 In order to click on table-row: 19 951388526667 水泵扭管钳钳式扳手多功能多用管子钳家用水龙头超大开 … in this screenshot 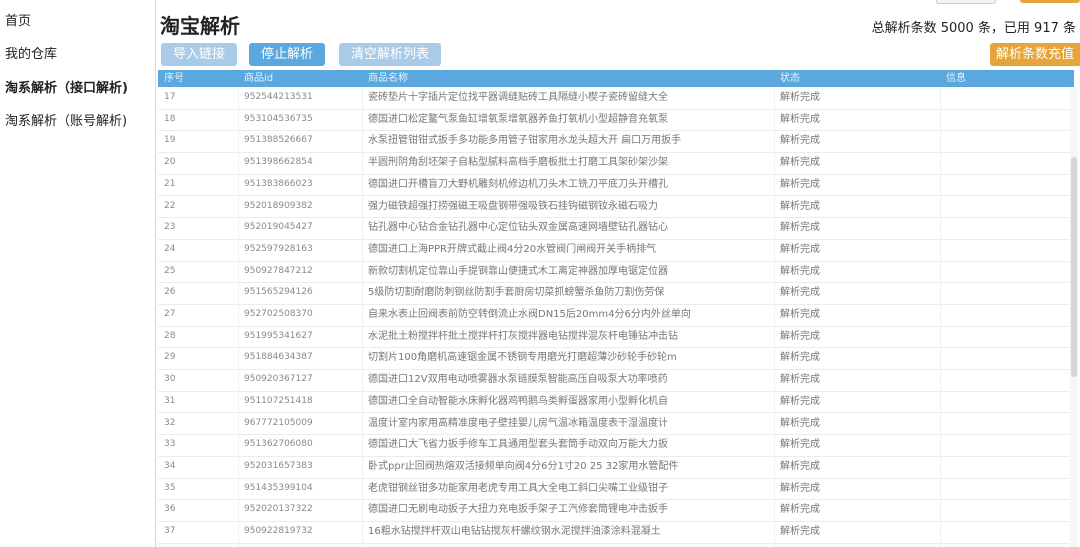, I will do `click(616, 142)`.